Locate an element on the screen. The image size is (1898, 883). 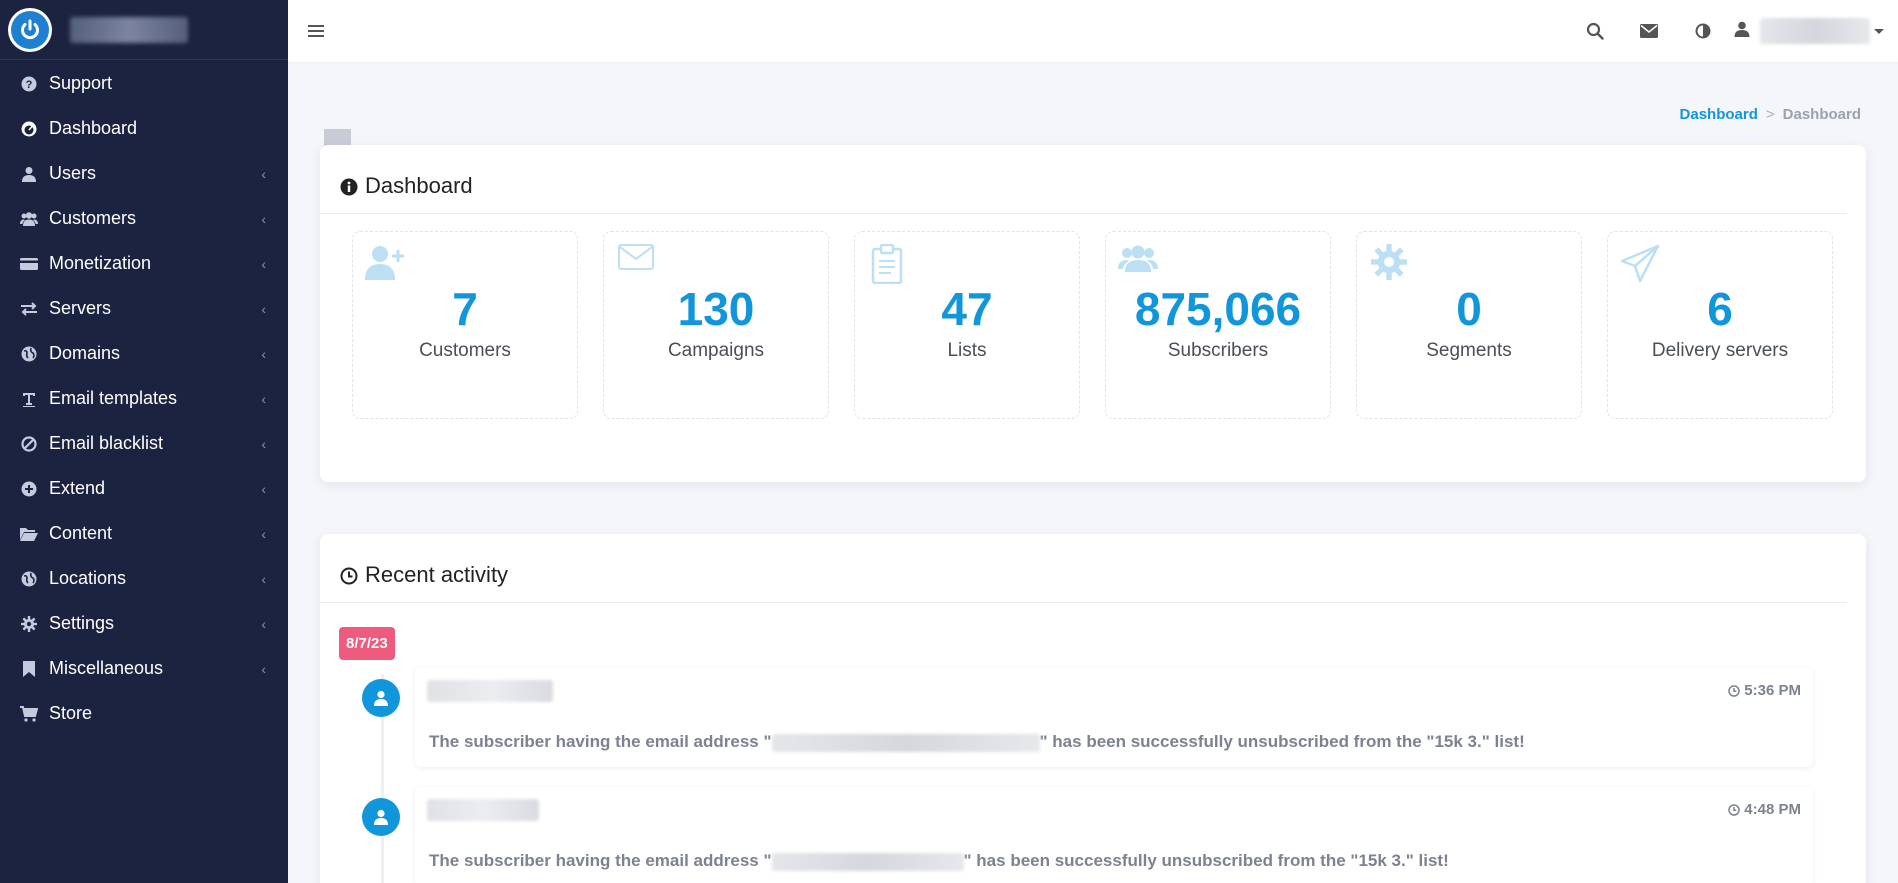
stat-label: Campaigns is located at coordinates (716, 350).